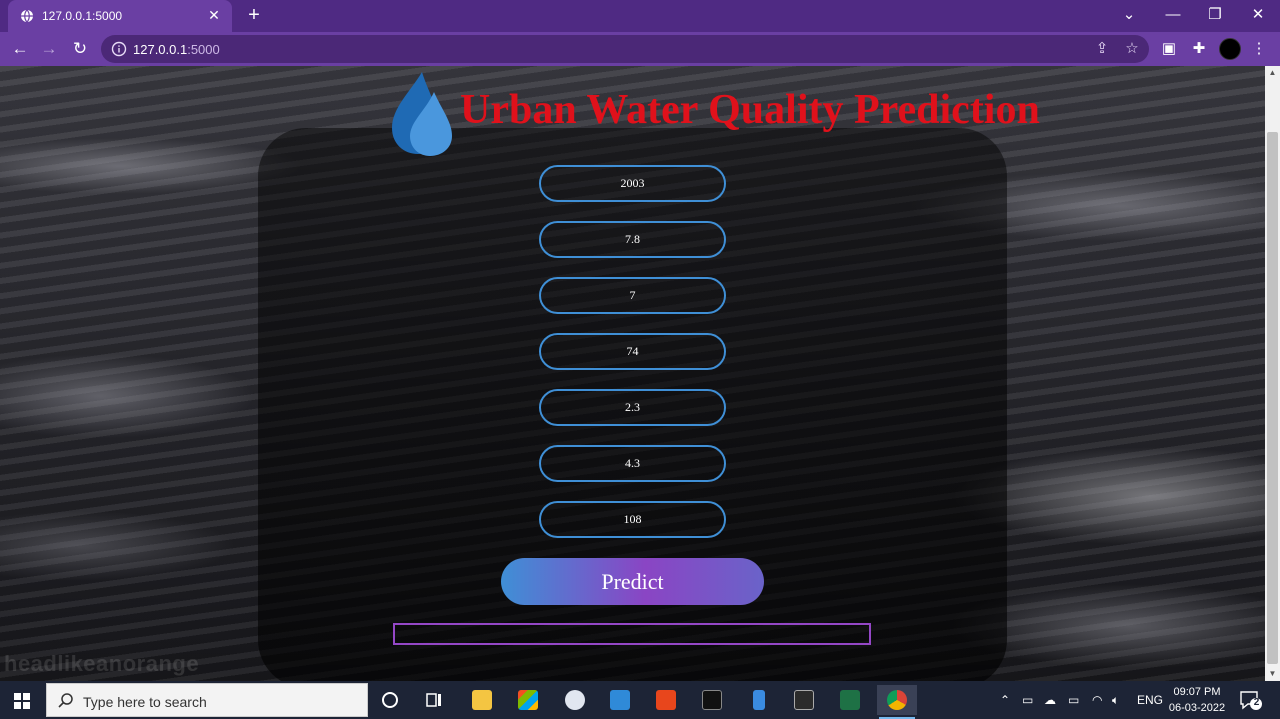 This screenshot has height=719, width=1280. What do you see at coordinates (102, 663) in the screenshot?
I see `background-watermark: headlikeanorange` at bounding box center [102, 663].